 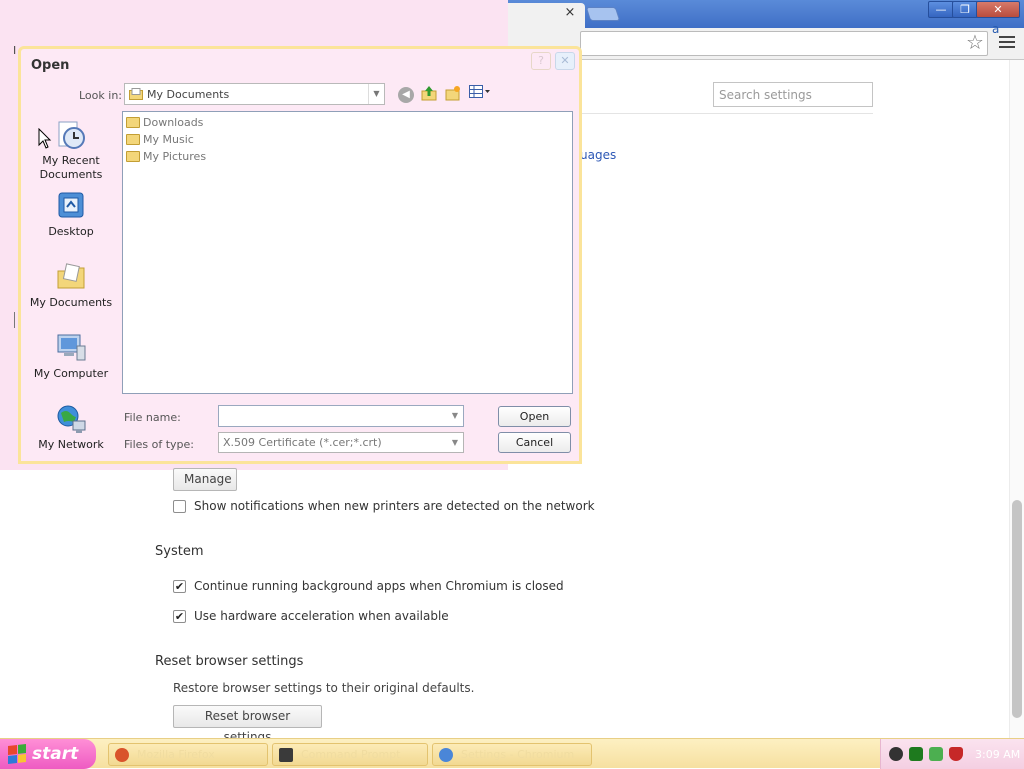 I want to click on tray-update-icon, so click(x=936, y=754).